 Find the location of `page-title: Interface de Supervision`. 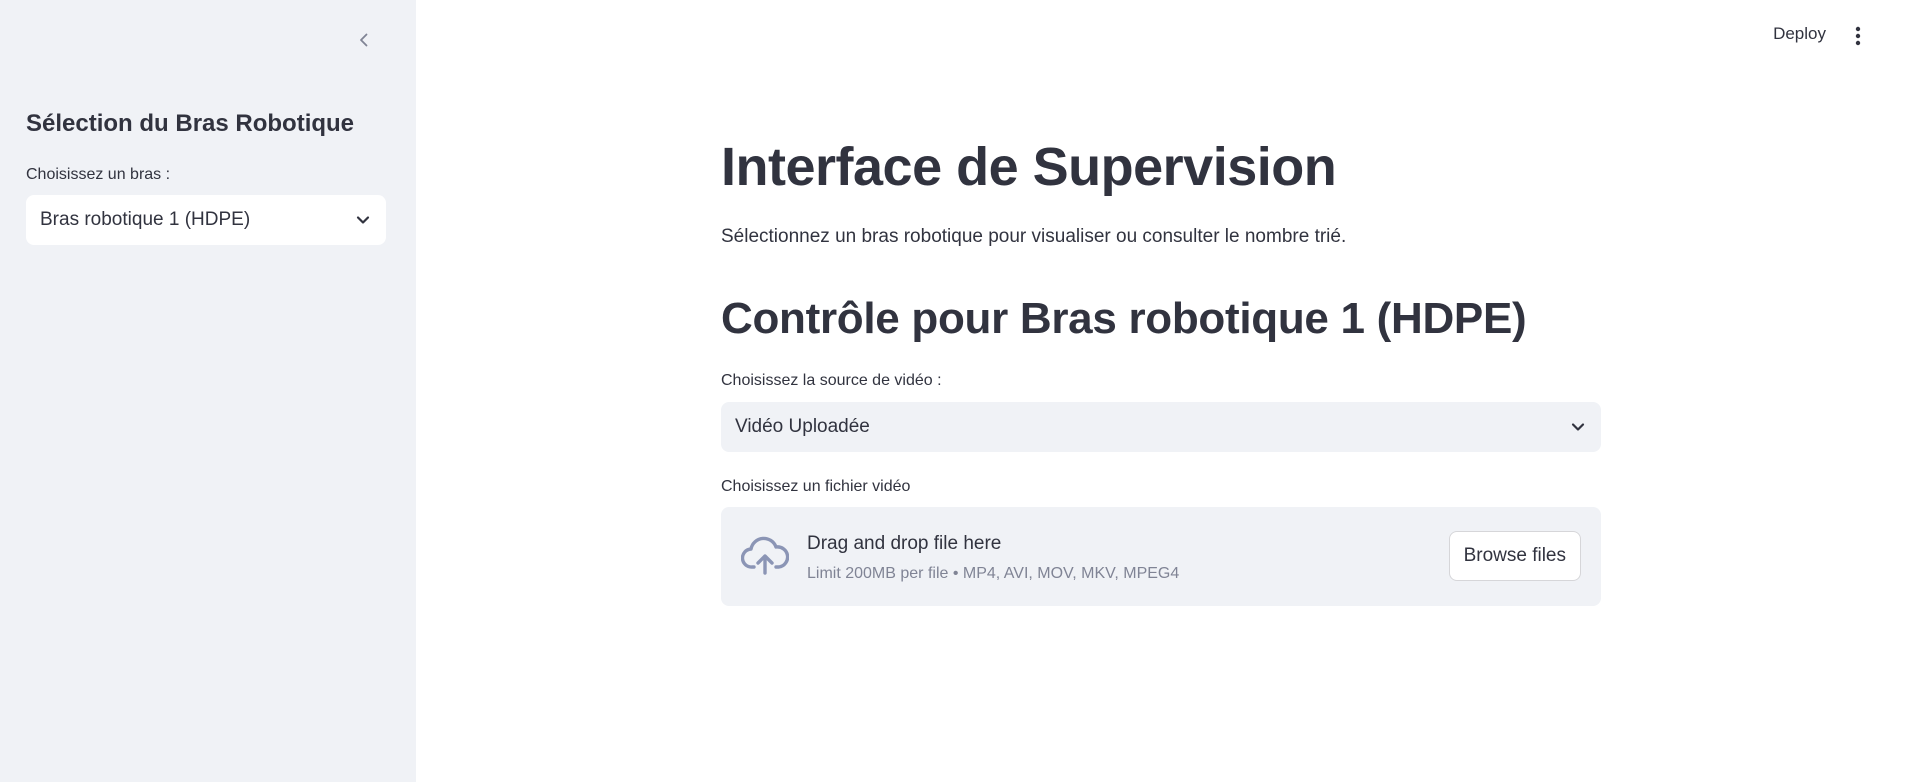

page-title: Interface de Supervision is located at coordinates (1029, 167).